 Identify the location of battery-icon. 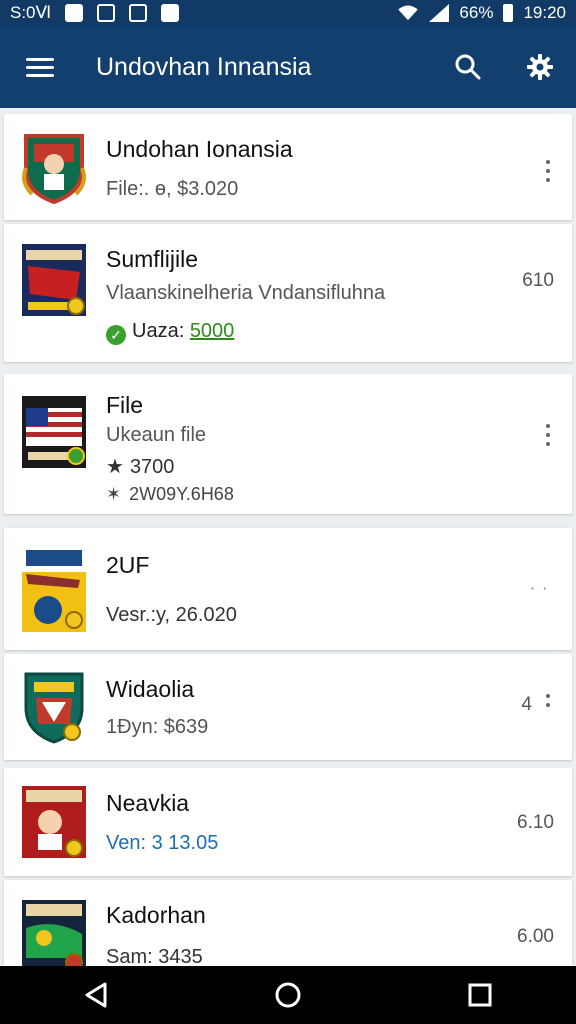
(508, 13).